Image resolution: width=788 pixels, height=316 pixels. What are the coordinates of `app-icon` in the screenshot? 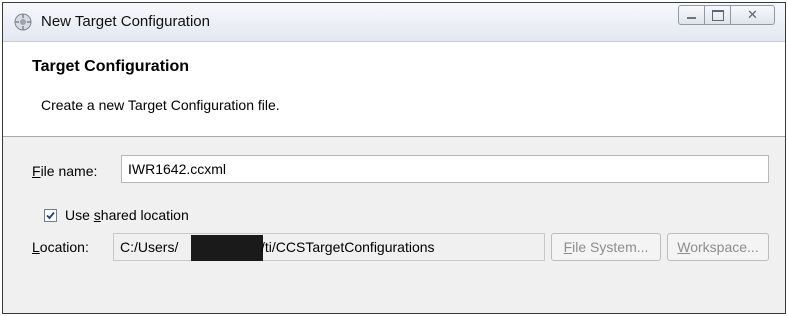 It's located at (23, 22).